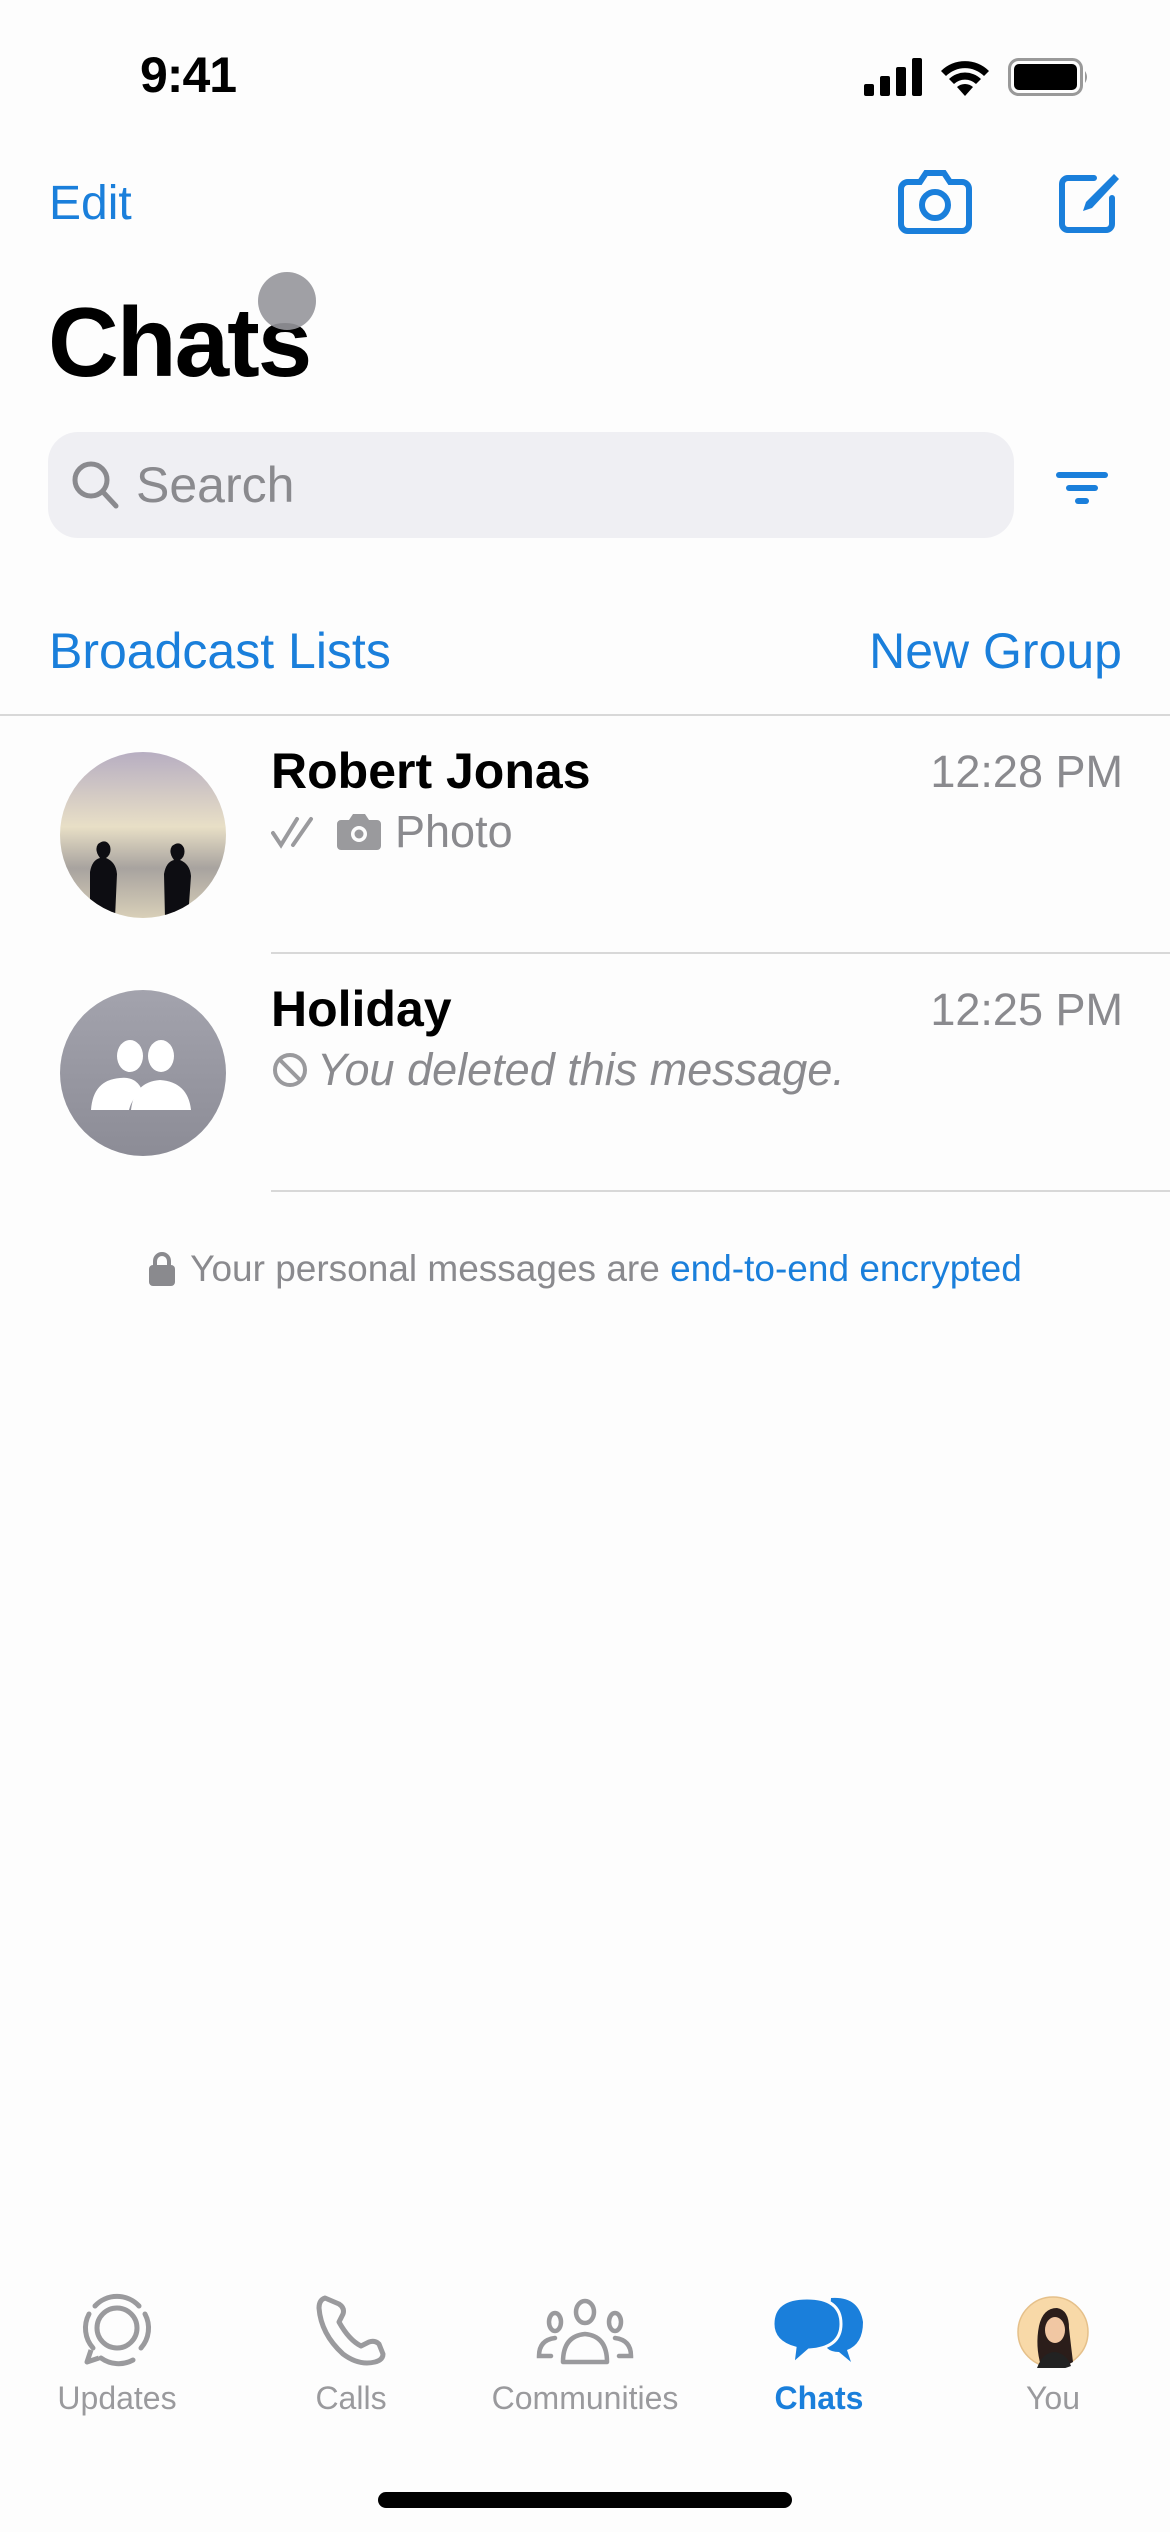  I want to click on profile-avatar, so click(1053, 2332).